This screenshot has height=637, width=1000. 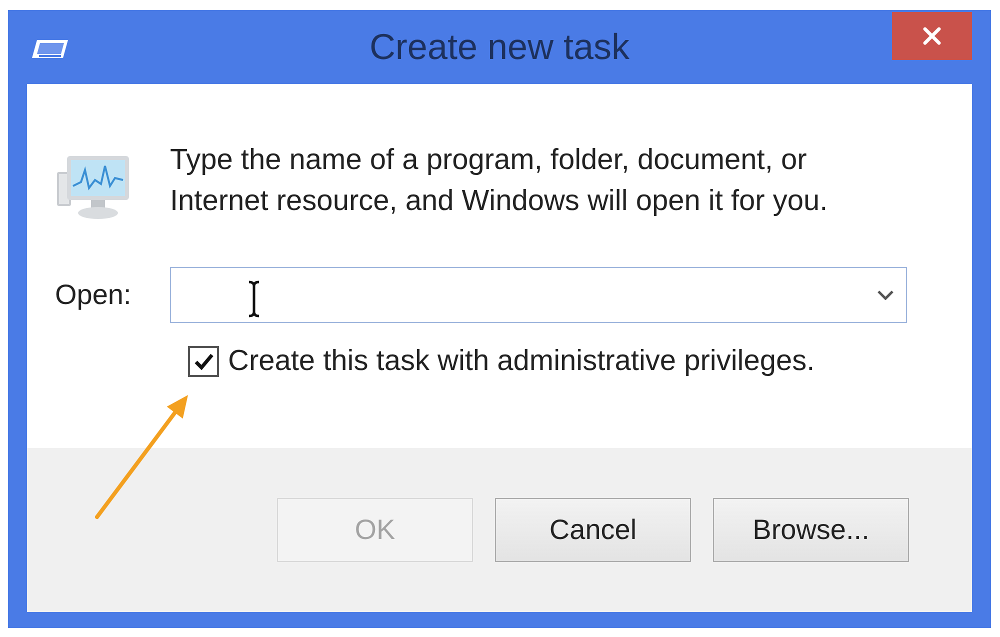 I want to click on open-label: Open:, so click(x=93, y=295).